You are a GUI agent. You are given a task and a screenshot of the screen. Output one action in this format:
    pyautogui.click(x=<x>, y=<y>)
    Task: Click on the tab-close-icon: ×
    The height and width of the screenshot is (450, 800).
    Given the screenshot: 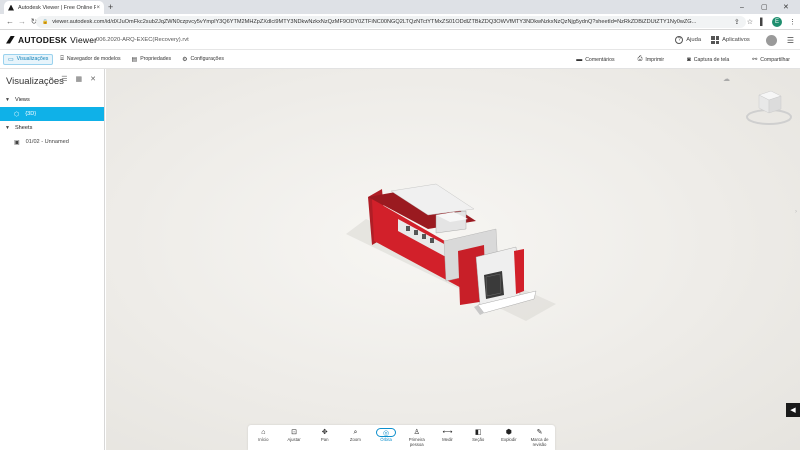 What is the action you would take?
    pyautogui.click(x=98, y=8)
    